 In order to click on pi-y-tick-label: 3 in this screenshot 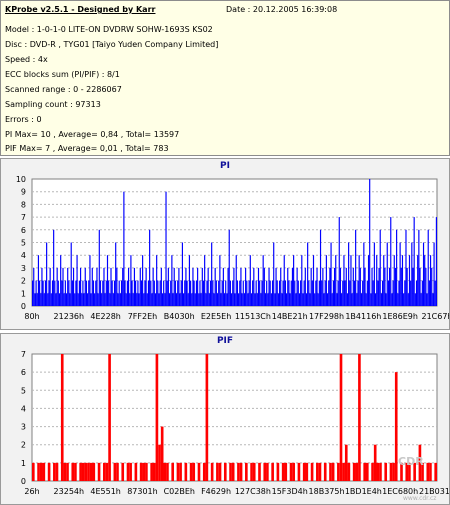, I will do `click(23, 268)`.